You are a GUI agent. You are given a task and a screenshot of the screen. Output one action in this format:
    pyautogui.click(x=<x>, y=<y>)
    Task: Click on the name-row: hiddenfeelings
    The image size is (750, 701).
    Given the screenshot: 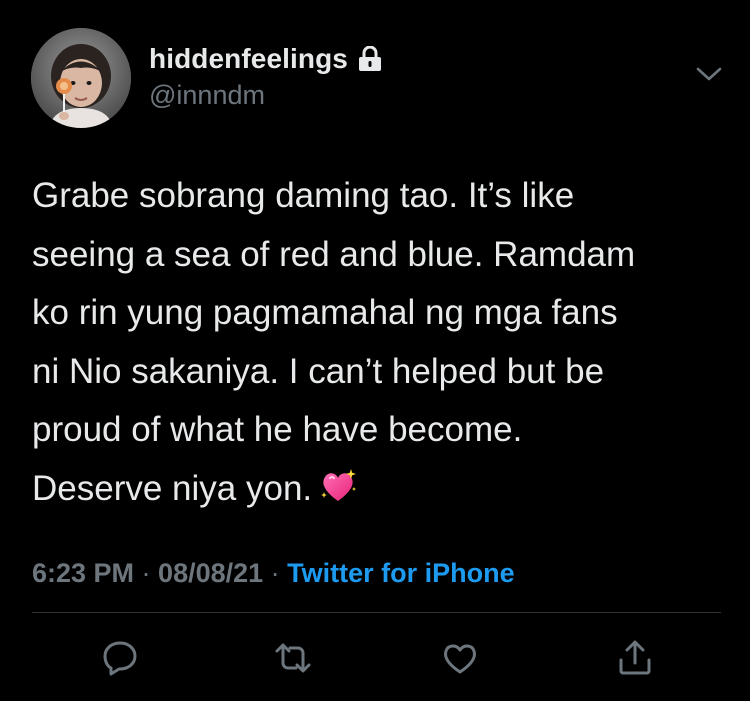 What is the action you would take?
    pyautogui.click(x=265, y=59)
    